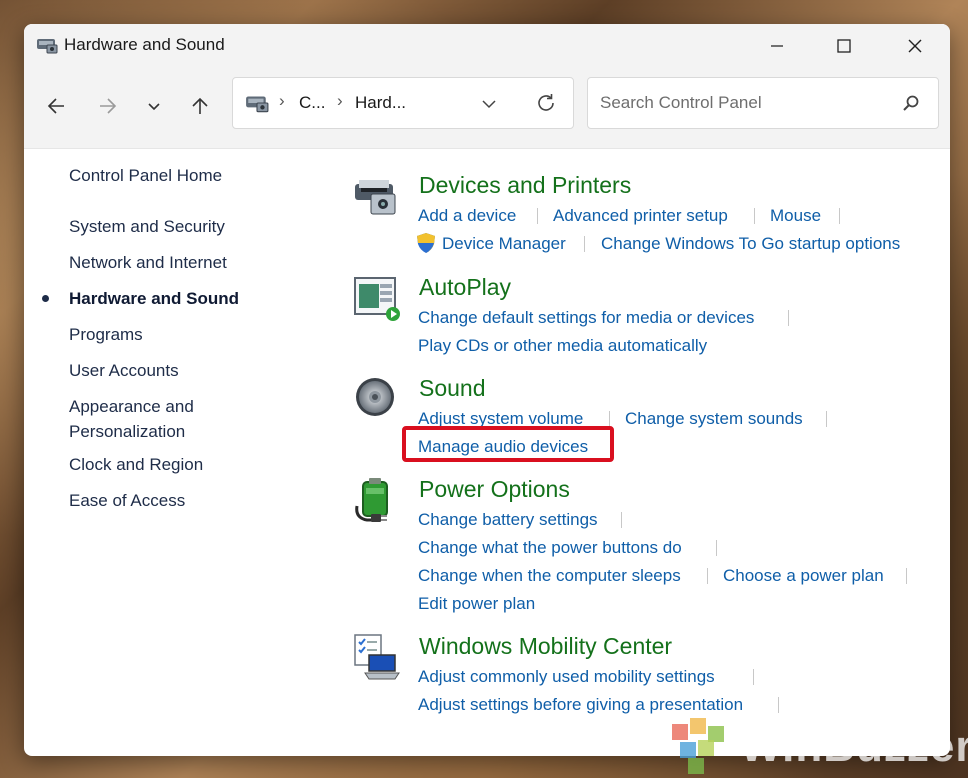  What do you see at coordinates (45, 298) in the screenshot?
I see `active-indicator` at bounding box center [45, 298].